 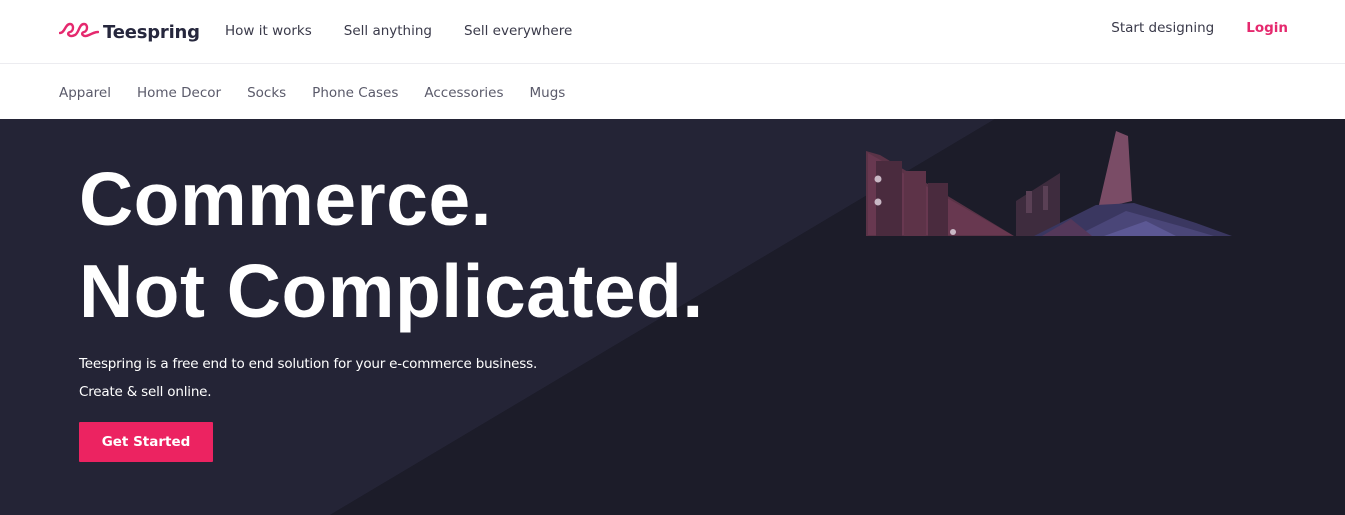 I want to click on category-mugs: Mugs, so click(x=547, y=93).